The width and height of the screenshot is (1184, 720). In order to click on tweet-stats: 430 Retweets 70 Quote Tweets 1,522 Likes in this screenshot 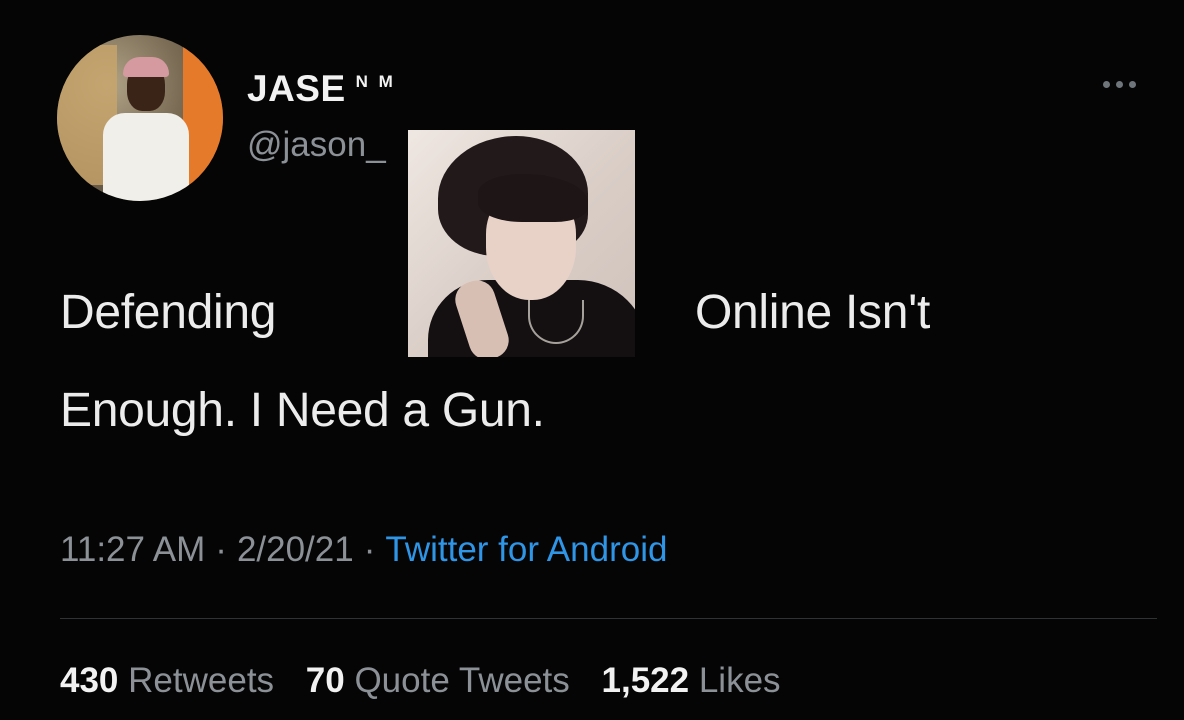, I will do `click(431, 681)`.